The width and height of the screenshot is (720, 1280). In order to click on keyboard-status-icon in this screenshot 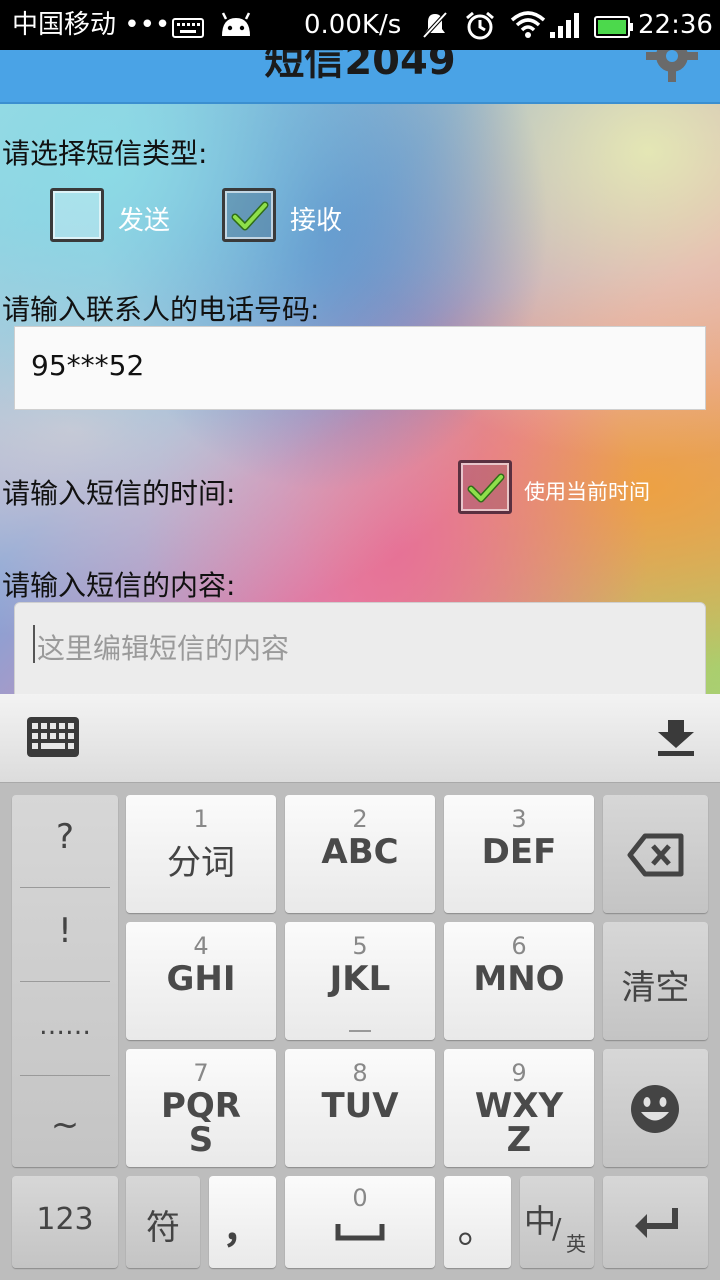, I will do `click(188, 31)`.